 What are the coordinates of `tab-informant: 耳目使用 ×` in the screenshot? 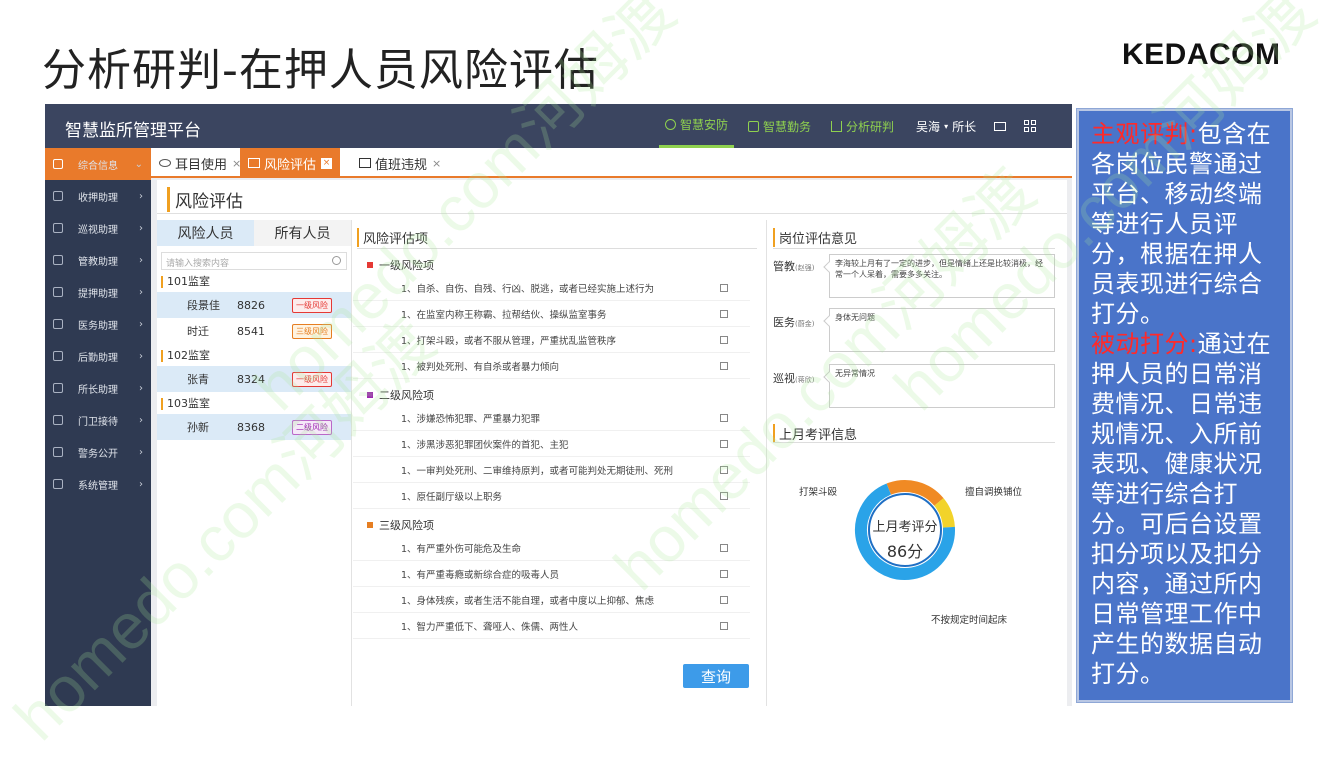 It's located at (200, 163).